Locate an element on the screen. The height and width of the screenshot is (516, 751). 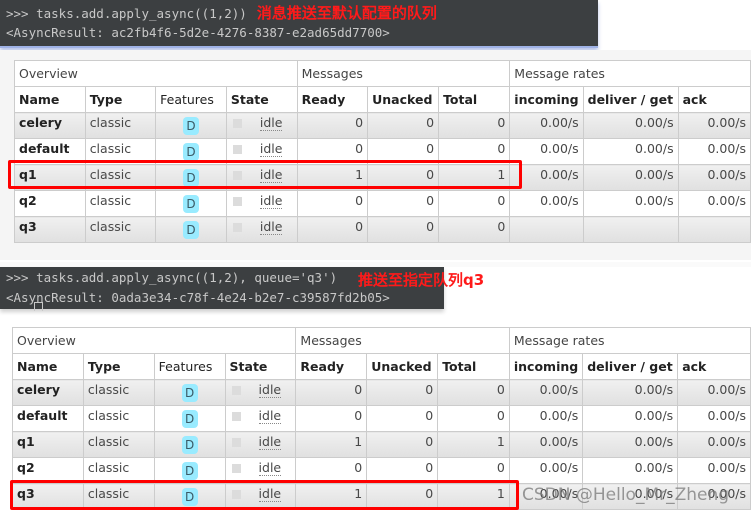
queue-row-default: default classic Didle 0 0 0 0.00/s 0.00/s 0.00/s is located at coordinates (382, 151).